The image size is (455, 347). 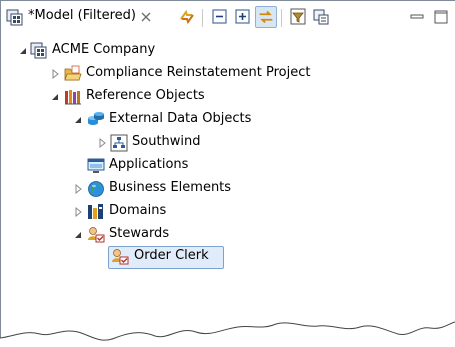 What do you see at coordinates (220, 17) in the screenshot?
I see `collapse-all-icon` at bounding box center [220, 17].